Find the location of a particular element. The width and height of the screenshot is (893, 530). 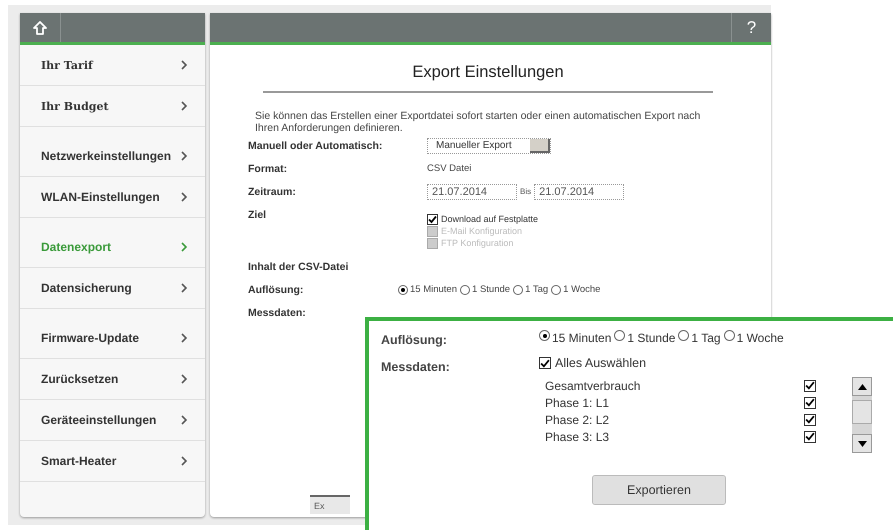

range-separator: Bis is located at coordinates (526, 191).